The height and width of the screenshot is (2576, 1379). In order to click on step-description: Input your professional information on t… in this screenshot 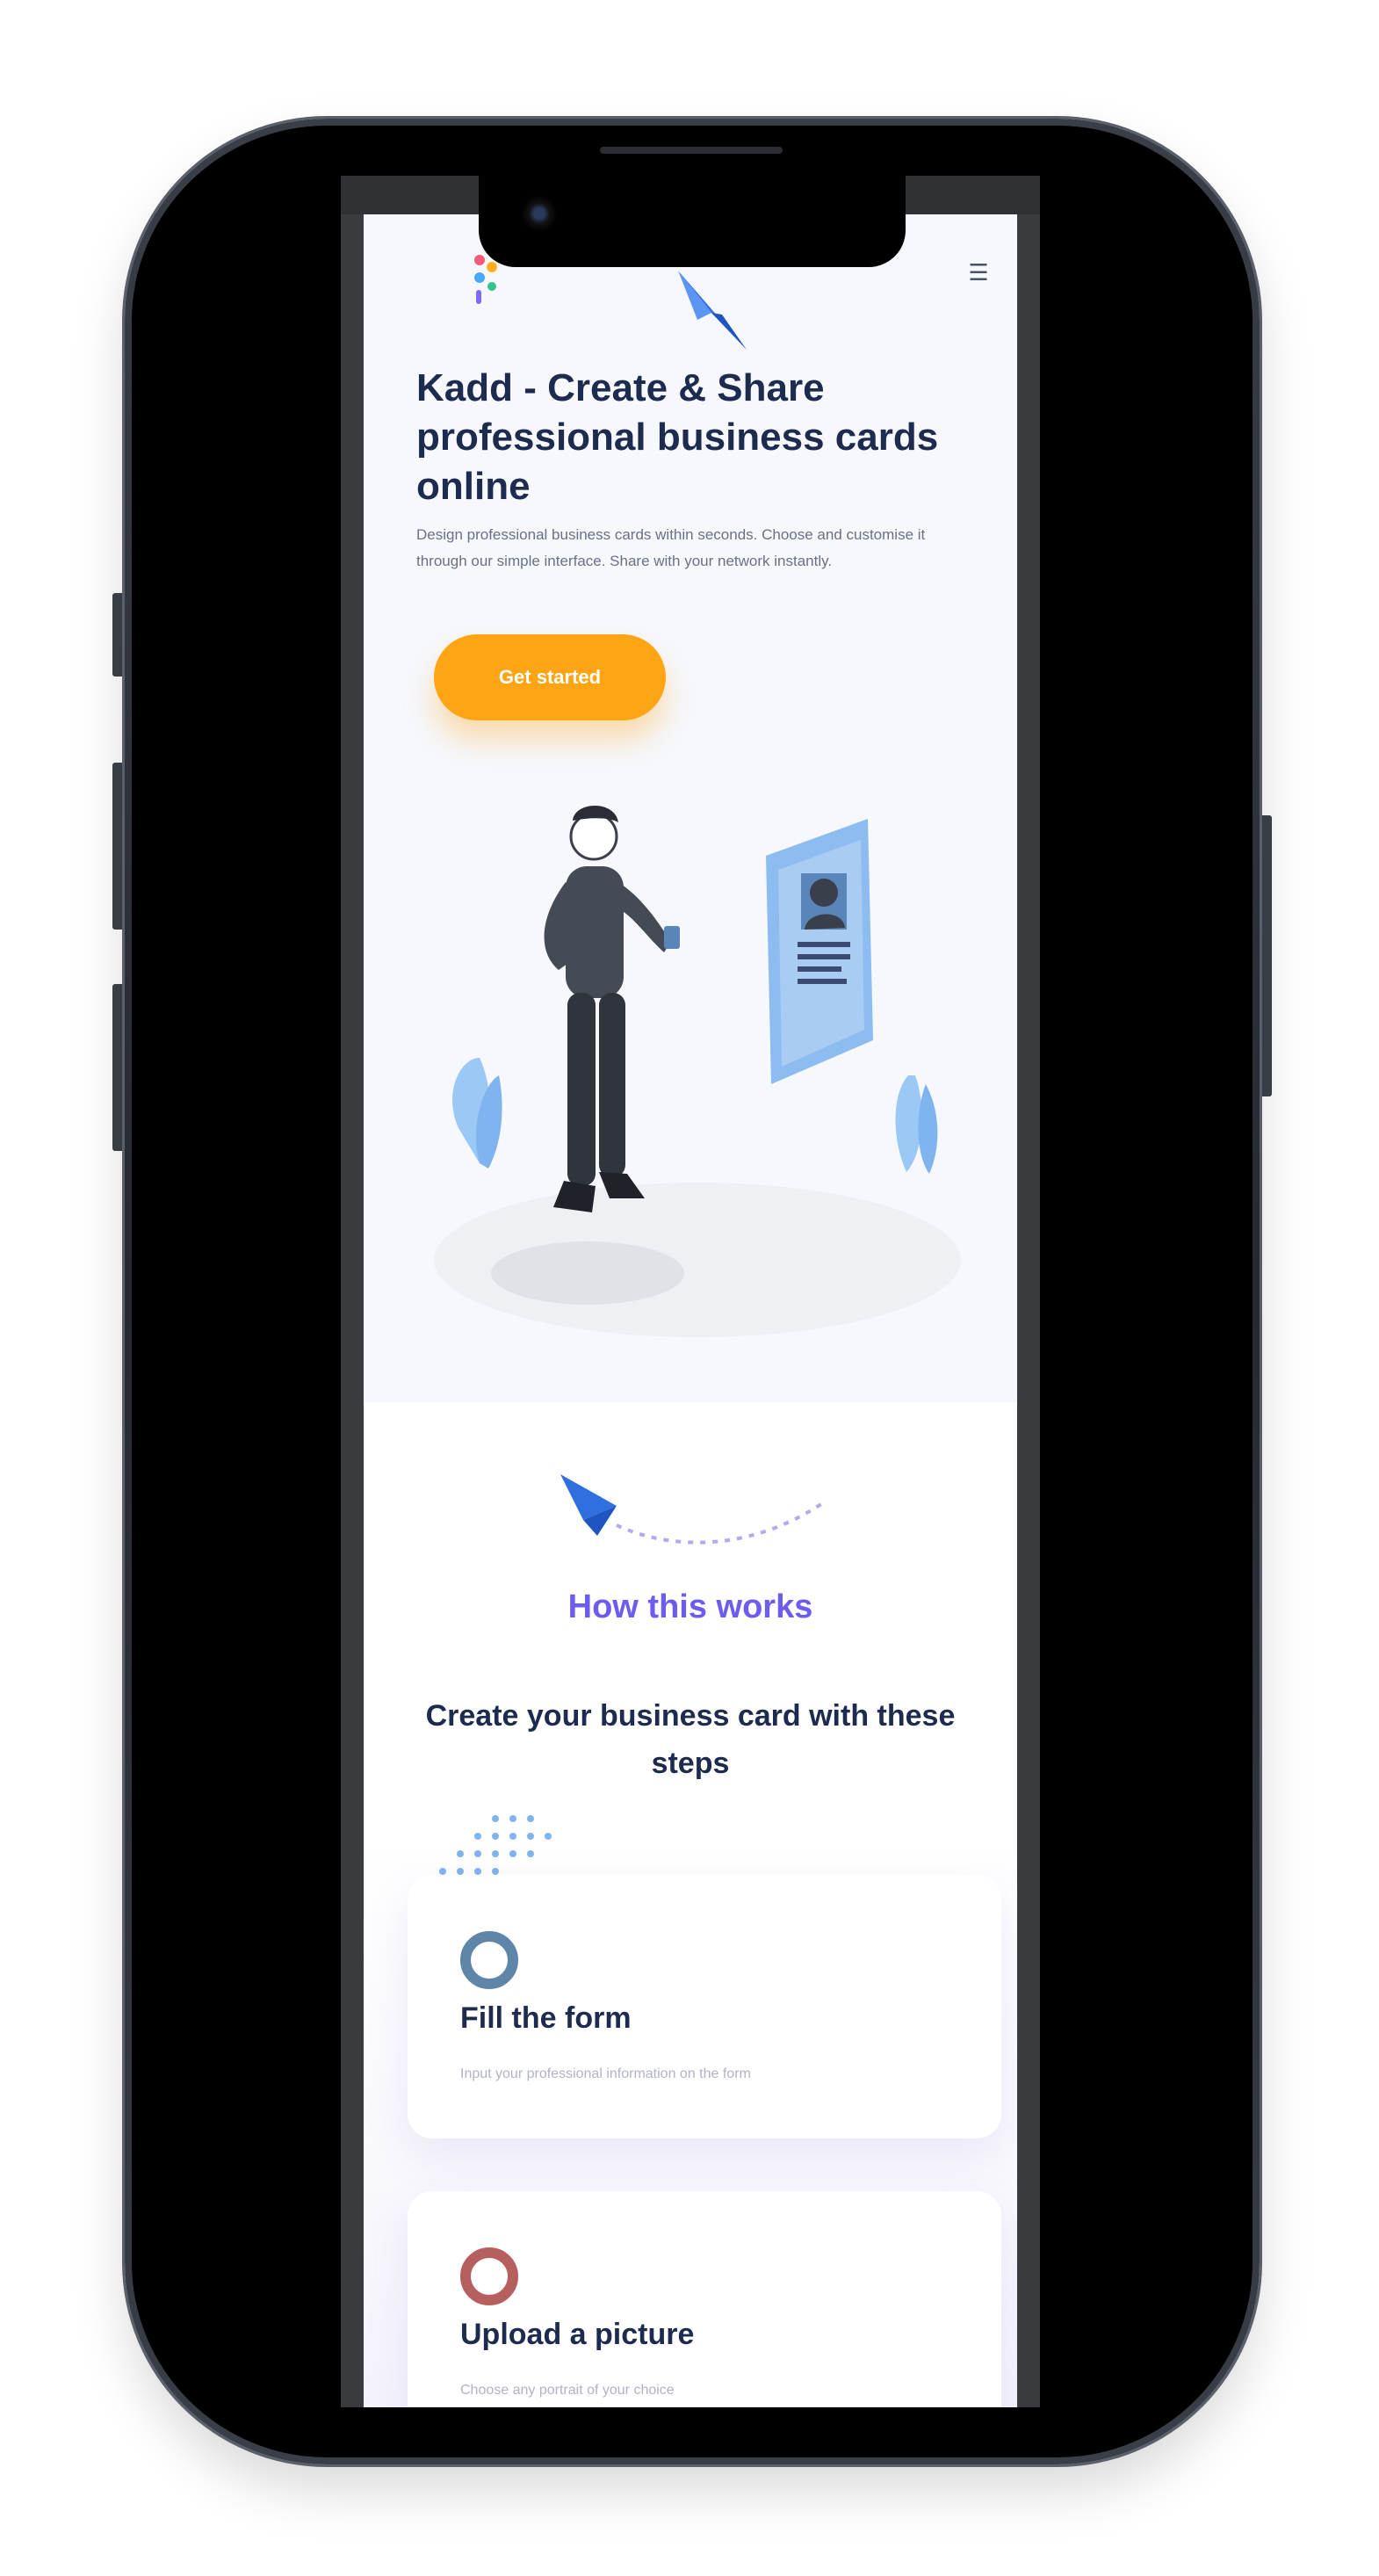, I will do `click(605, 2073)`.